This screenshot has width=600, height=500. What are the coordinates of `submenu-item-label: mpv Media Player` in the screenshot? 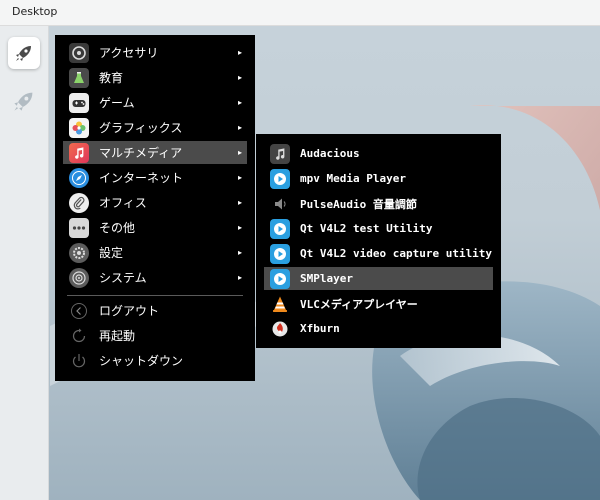 It's located at (353, 178).